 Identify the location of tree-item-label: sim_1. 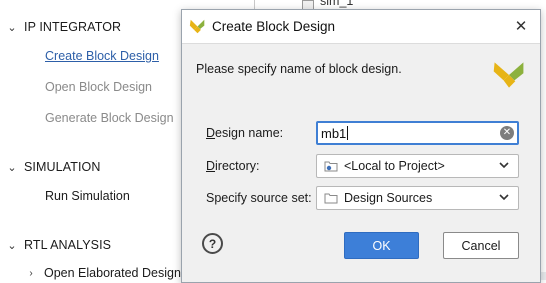
(336, 4).